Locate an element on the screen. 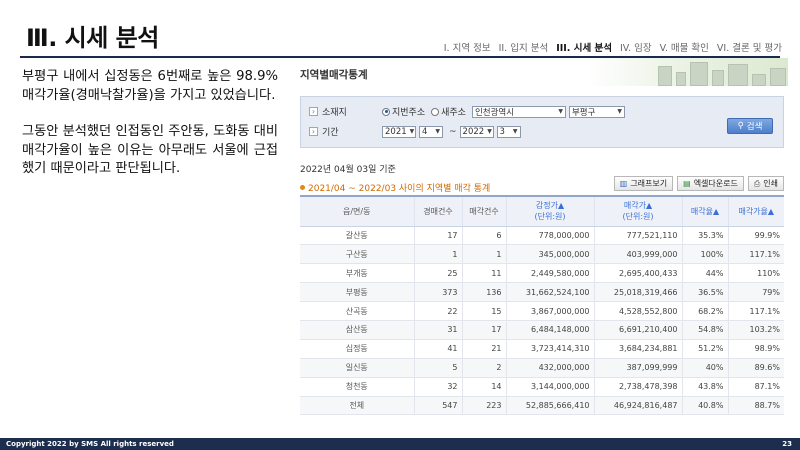  period-row: › 기간 2021 ▼ 4 ▼ ~ 2022 ▼ 3 ▼ is located at coordinates (416, 131).